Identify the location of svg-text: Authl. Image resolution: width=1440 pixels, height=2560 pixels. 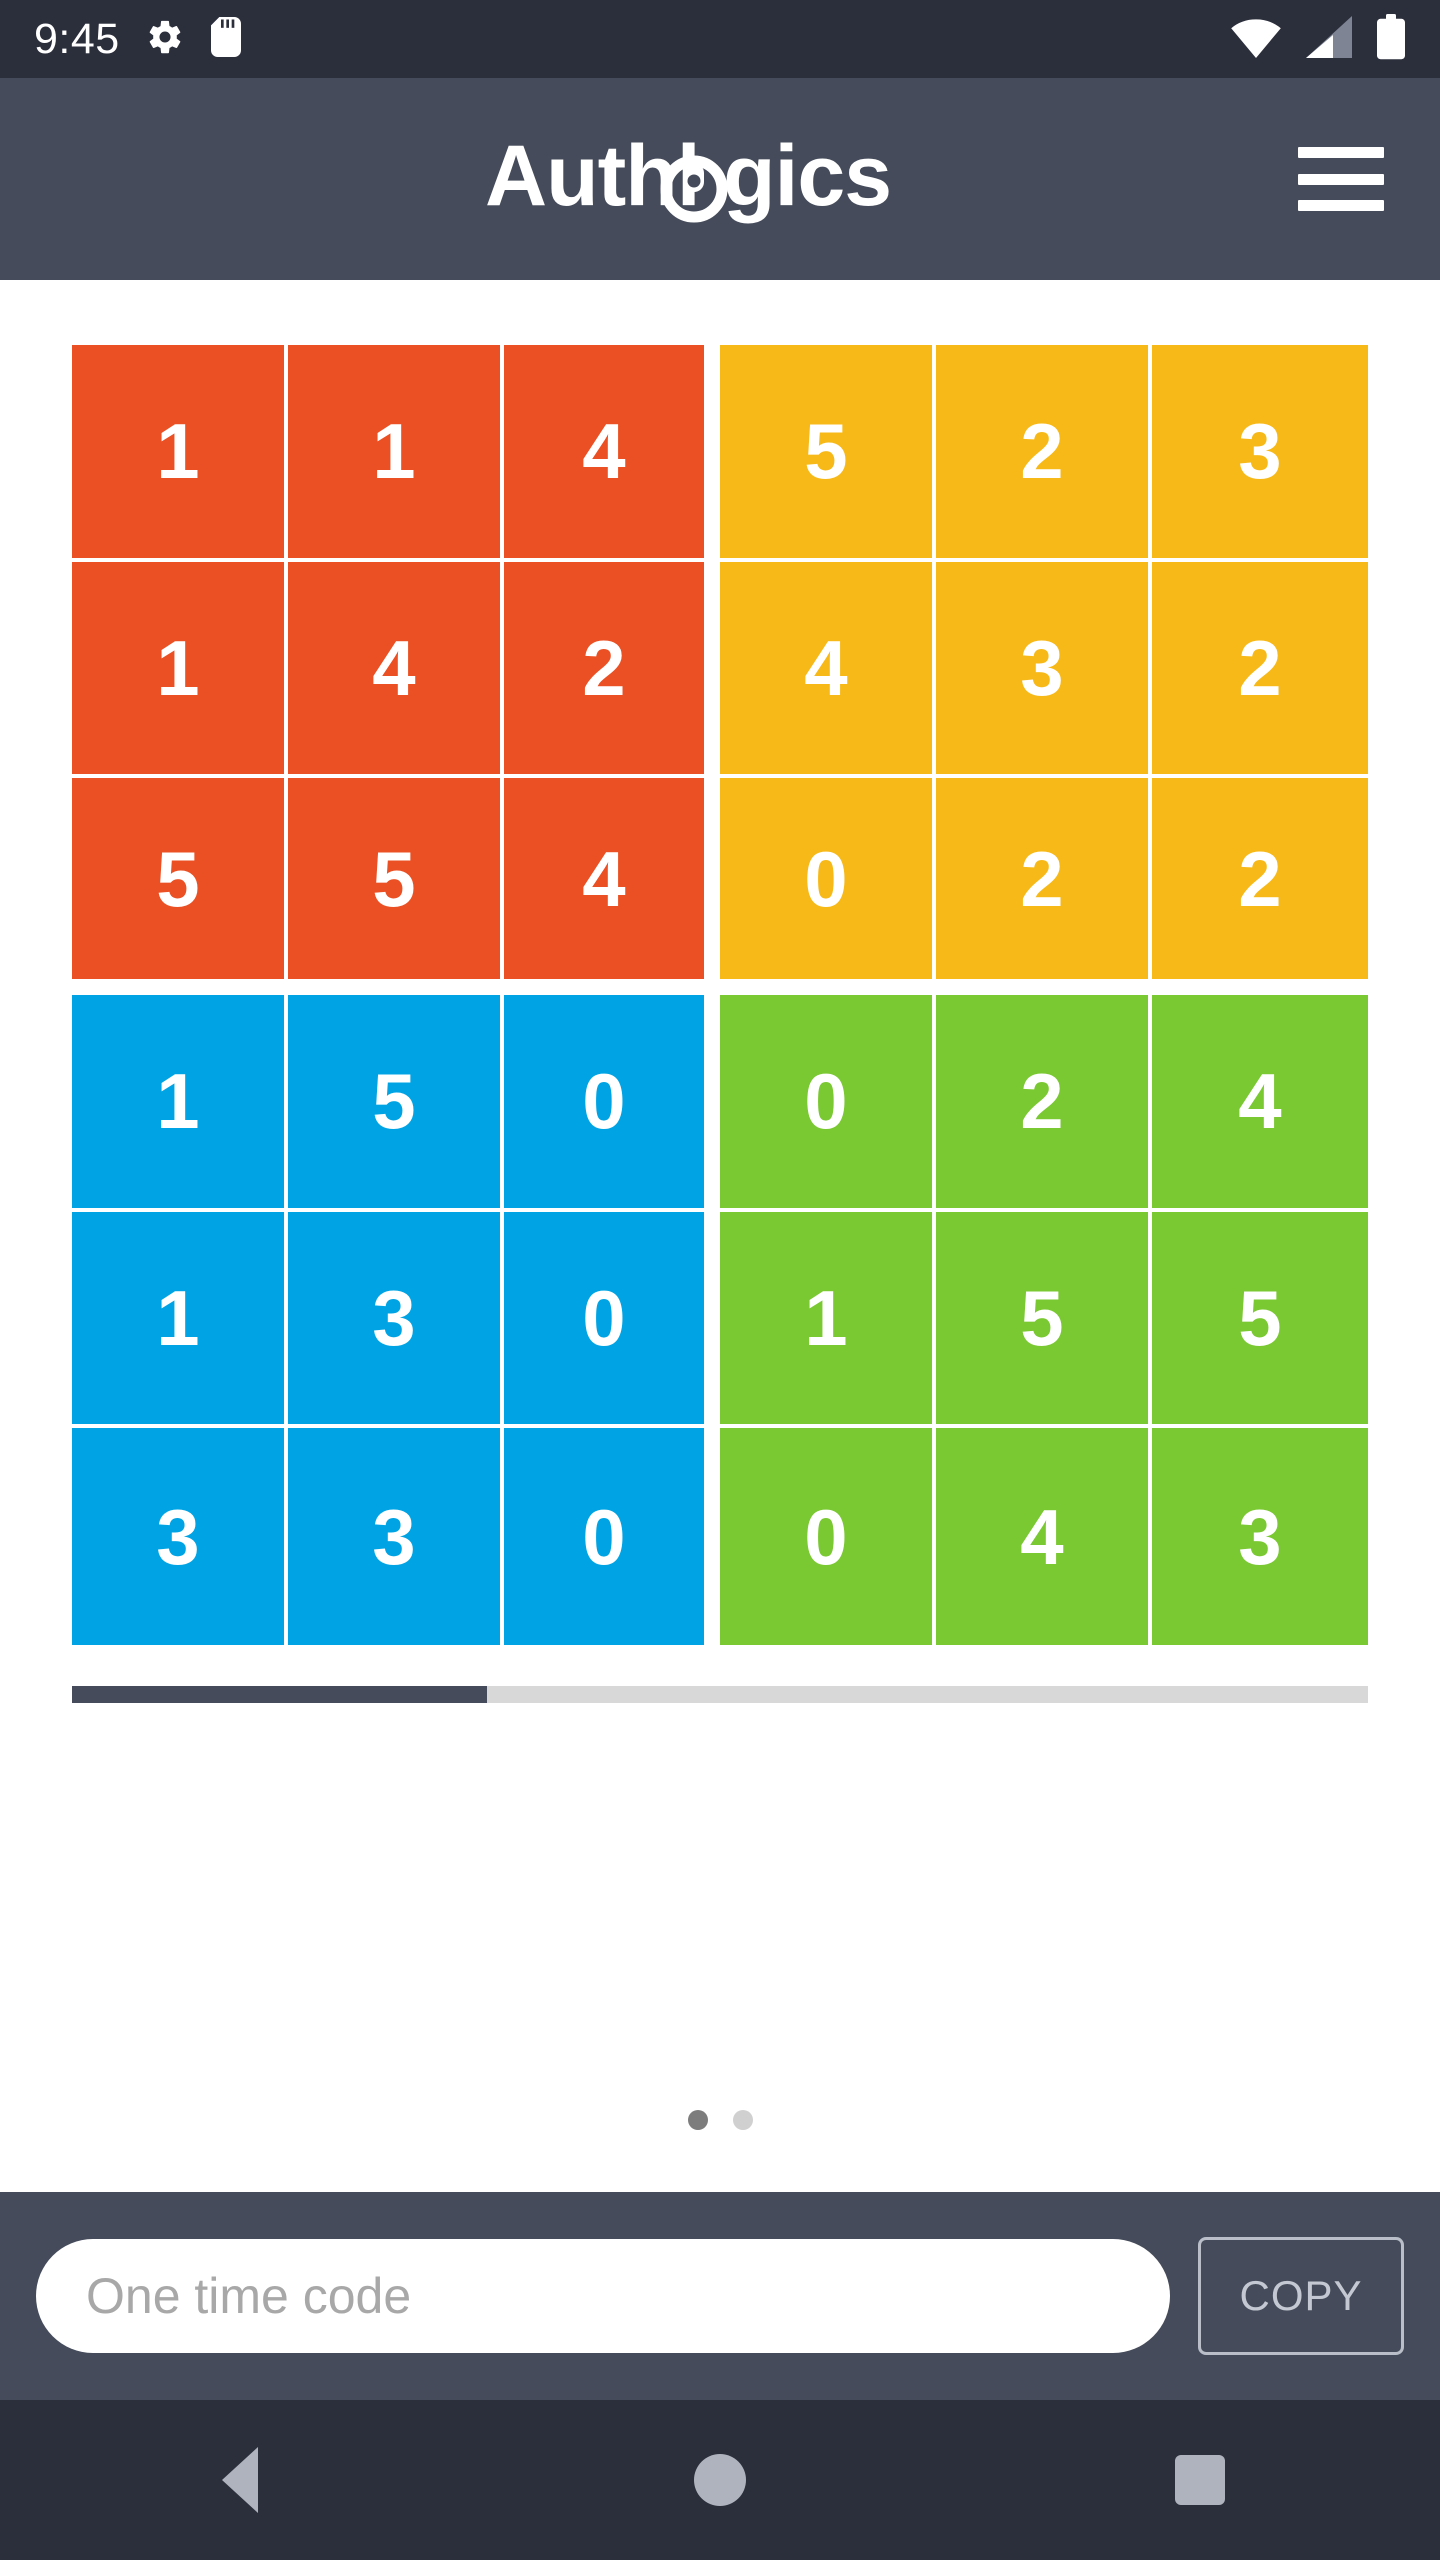
(592, 177).